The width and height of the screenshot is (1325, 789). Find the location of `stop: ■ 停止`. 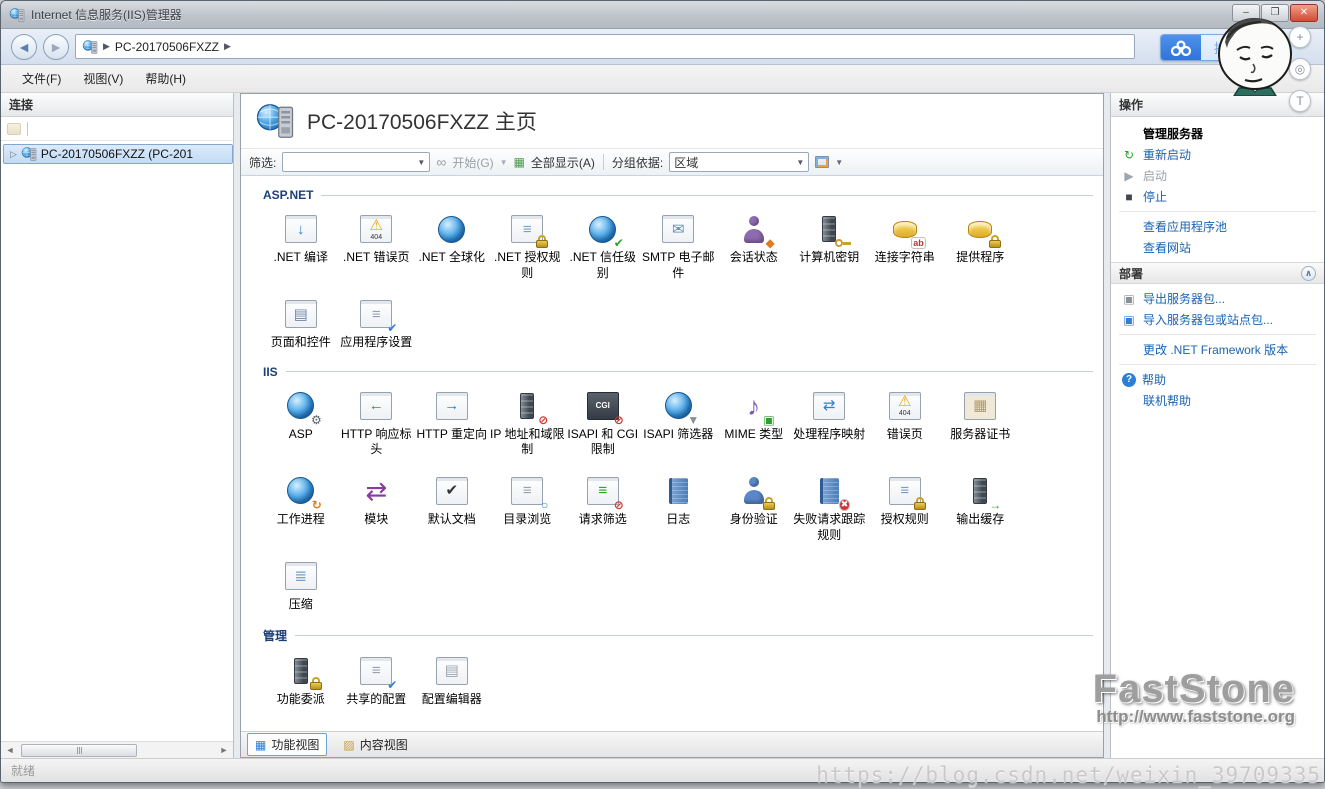

stop: ■ 停止 is located at coordinates (1217, 196).